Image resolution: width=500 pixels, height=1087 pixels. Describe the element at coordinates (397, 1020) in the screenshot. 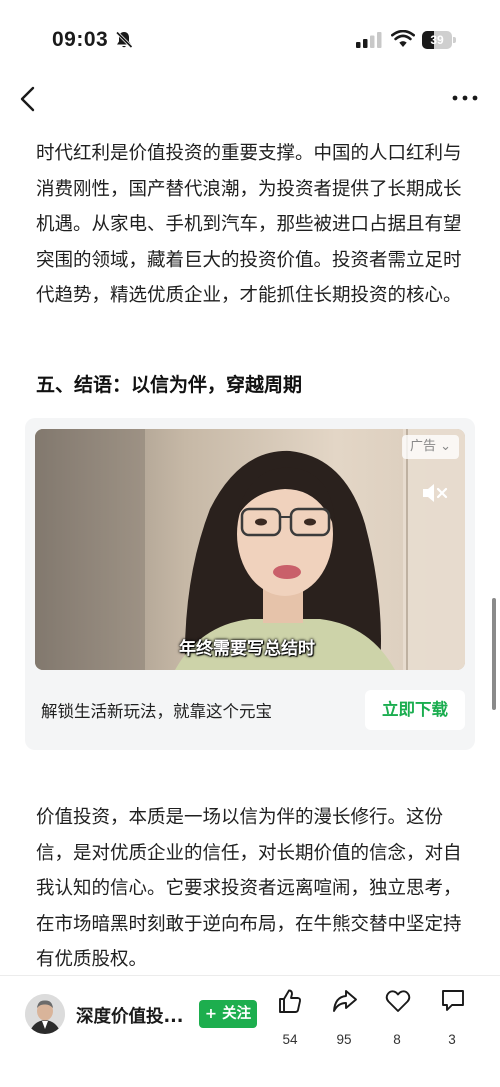

I see `favorite-button: 8` at that location.